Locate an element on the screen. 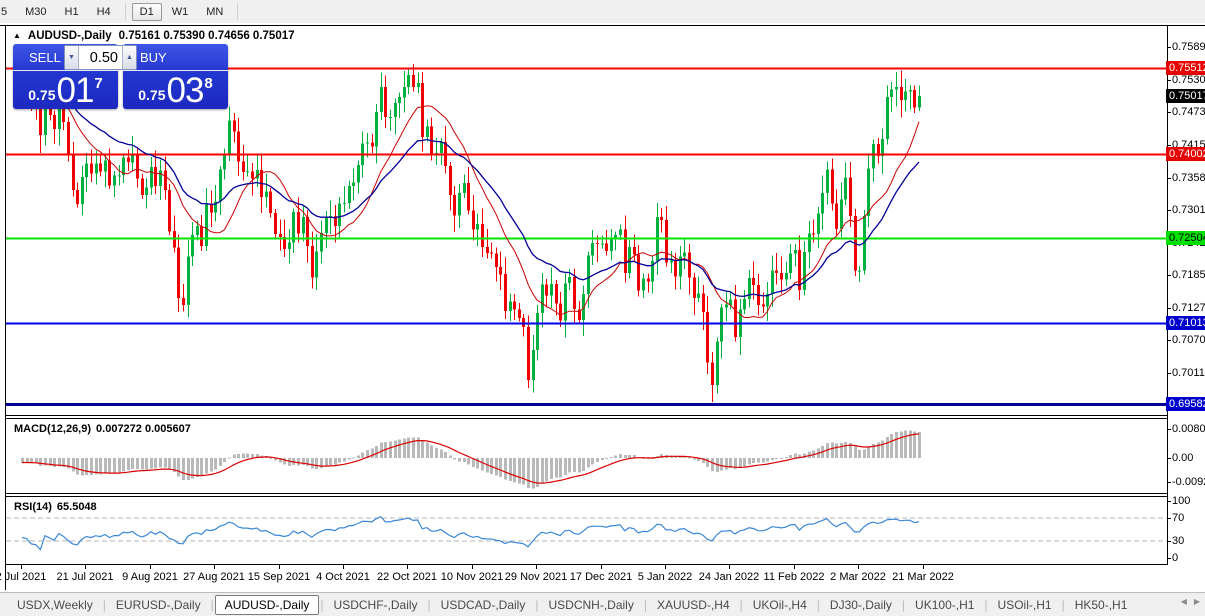 The width and height of the screenshot is (1205, 616). scroll-left-icon: ◀ is located at coordinates (1184, 601).